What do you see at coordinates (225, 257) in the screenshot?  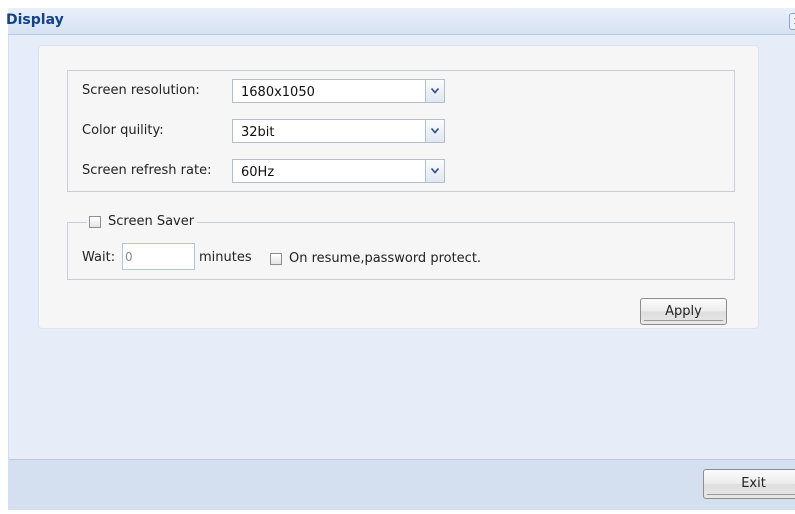 I see `minutes-label: minutes` at bounding box center [225, 257].